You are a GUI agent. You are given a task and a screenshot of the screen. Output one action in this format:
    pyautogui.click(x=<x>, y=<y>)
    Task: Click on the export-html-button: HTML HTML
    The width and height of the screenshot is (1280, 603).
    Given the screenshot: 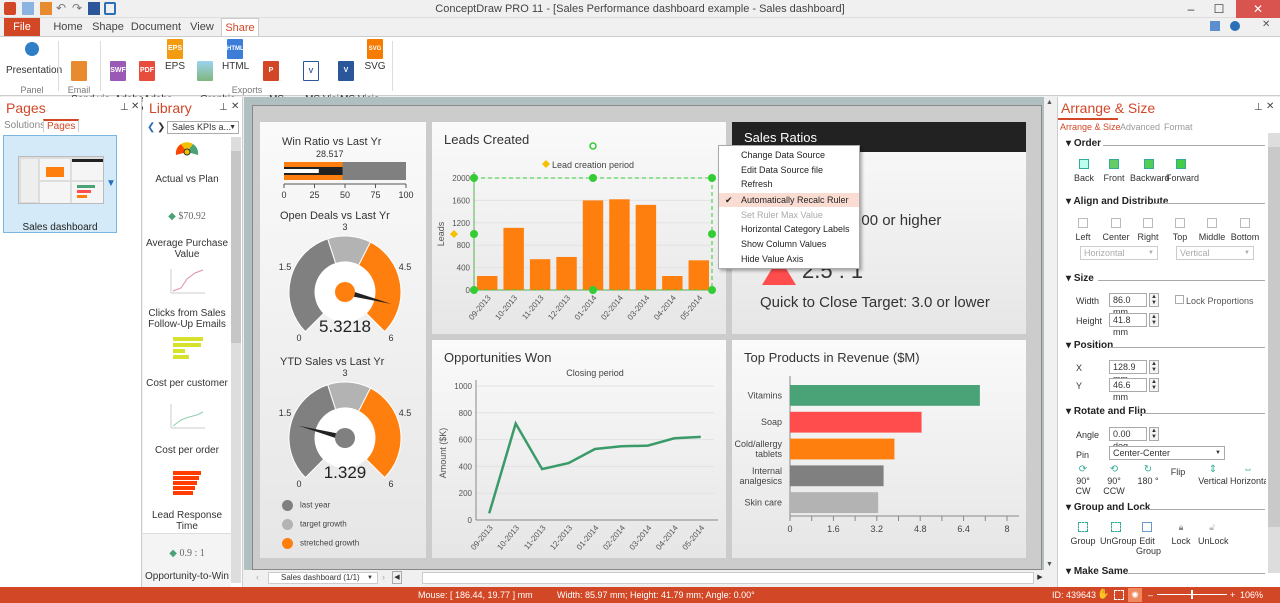 What is the action you would take?
    pyautogui.click(x=235, y=55)
    